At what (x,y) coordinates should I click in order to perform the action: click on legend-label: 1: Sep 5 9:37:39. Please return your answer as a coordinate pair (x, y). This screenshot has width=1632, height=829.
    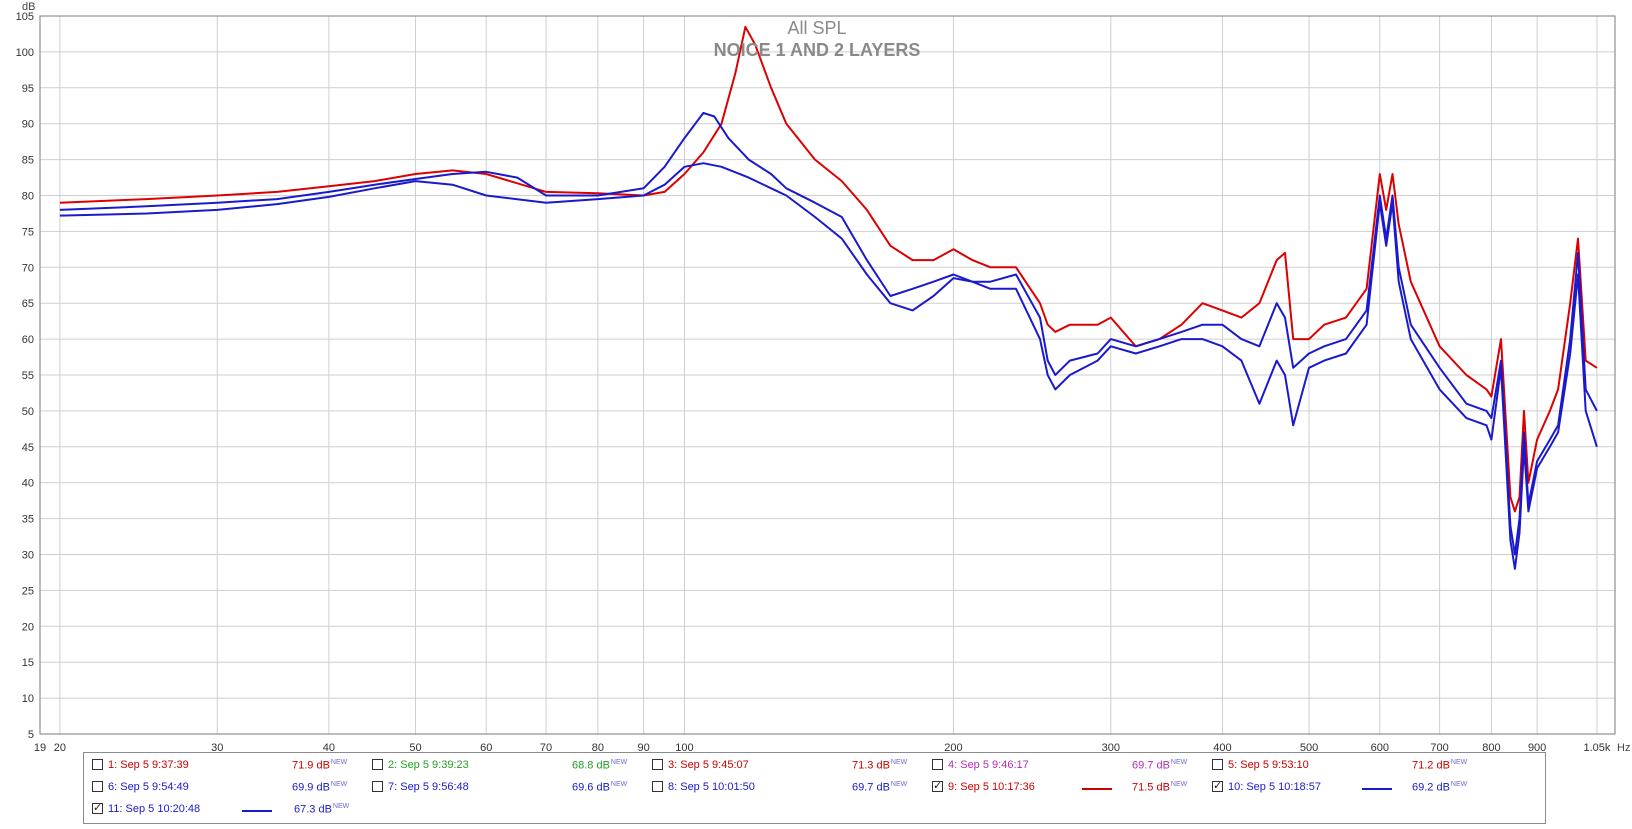
    Looking at the image, I should click on (148, 765).